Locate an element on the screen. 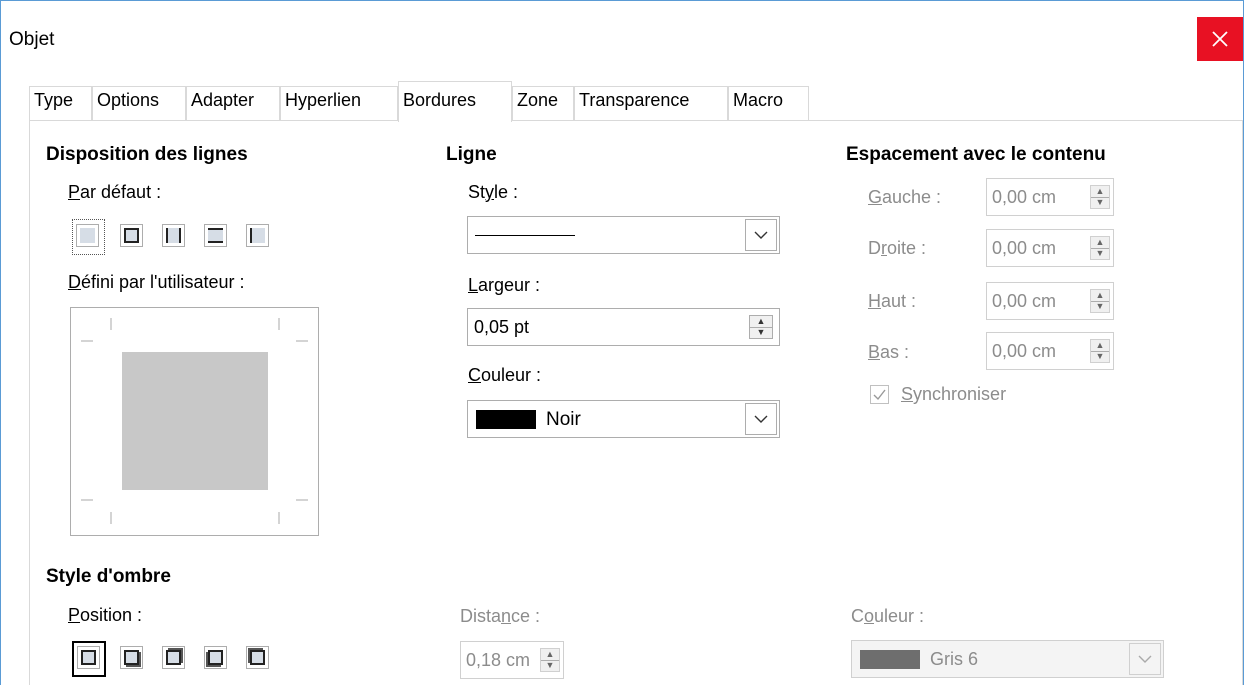 This screenshot has height=685, width=1244. tab-bordures: Bordures is located at coordinates (455, 101).